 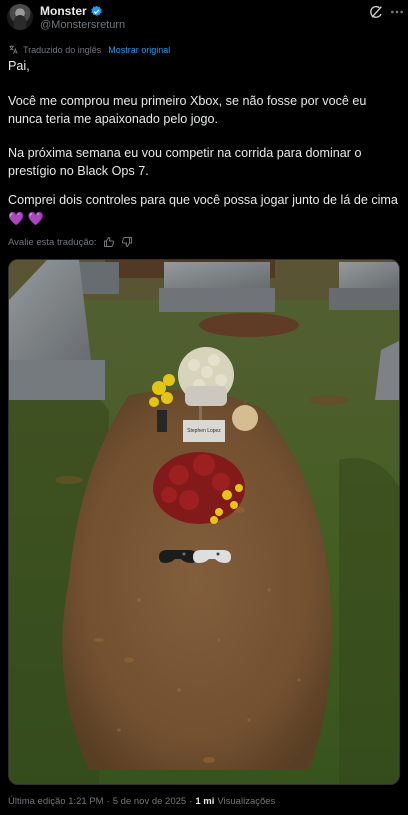 I want to click on post-paragraph-1: Pai,, so click(x=19, y=66).